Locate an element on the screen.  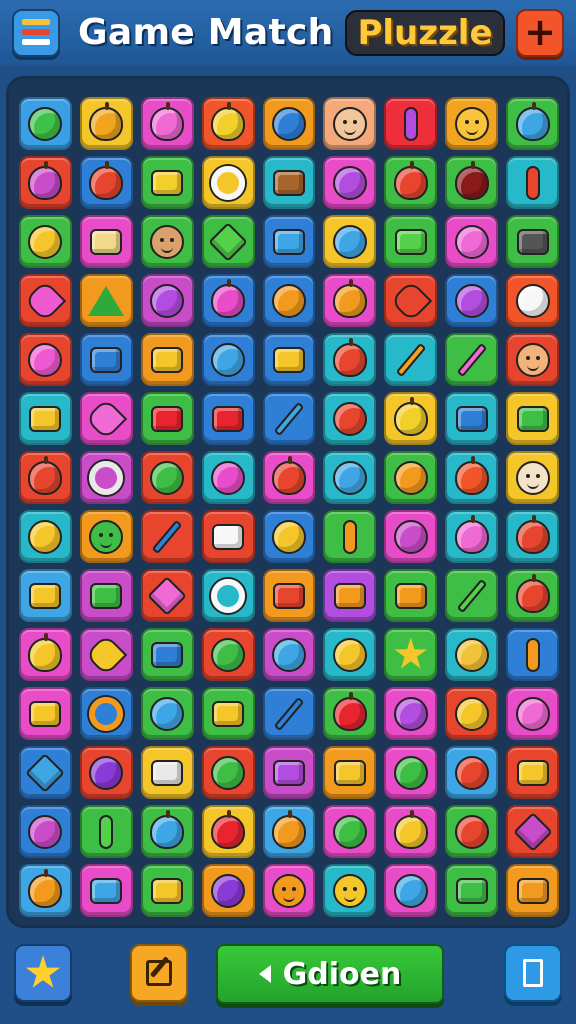
frame-button is located at coordinates (533, 973).